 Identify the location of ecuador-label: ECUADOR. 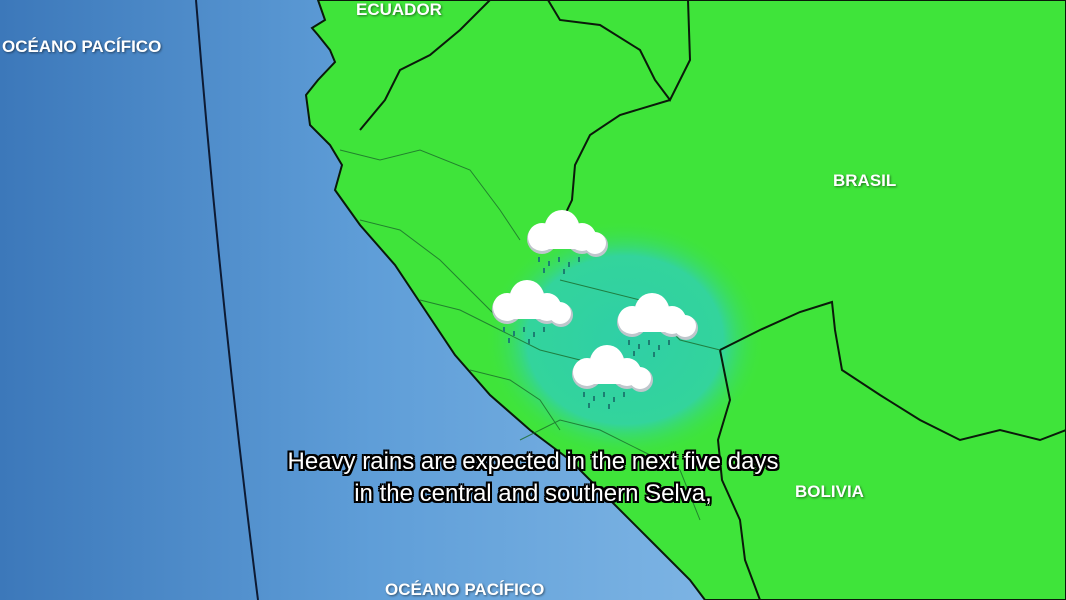
(399, 9).